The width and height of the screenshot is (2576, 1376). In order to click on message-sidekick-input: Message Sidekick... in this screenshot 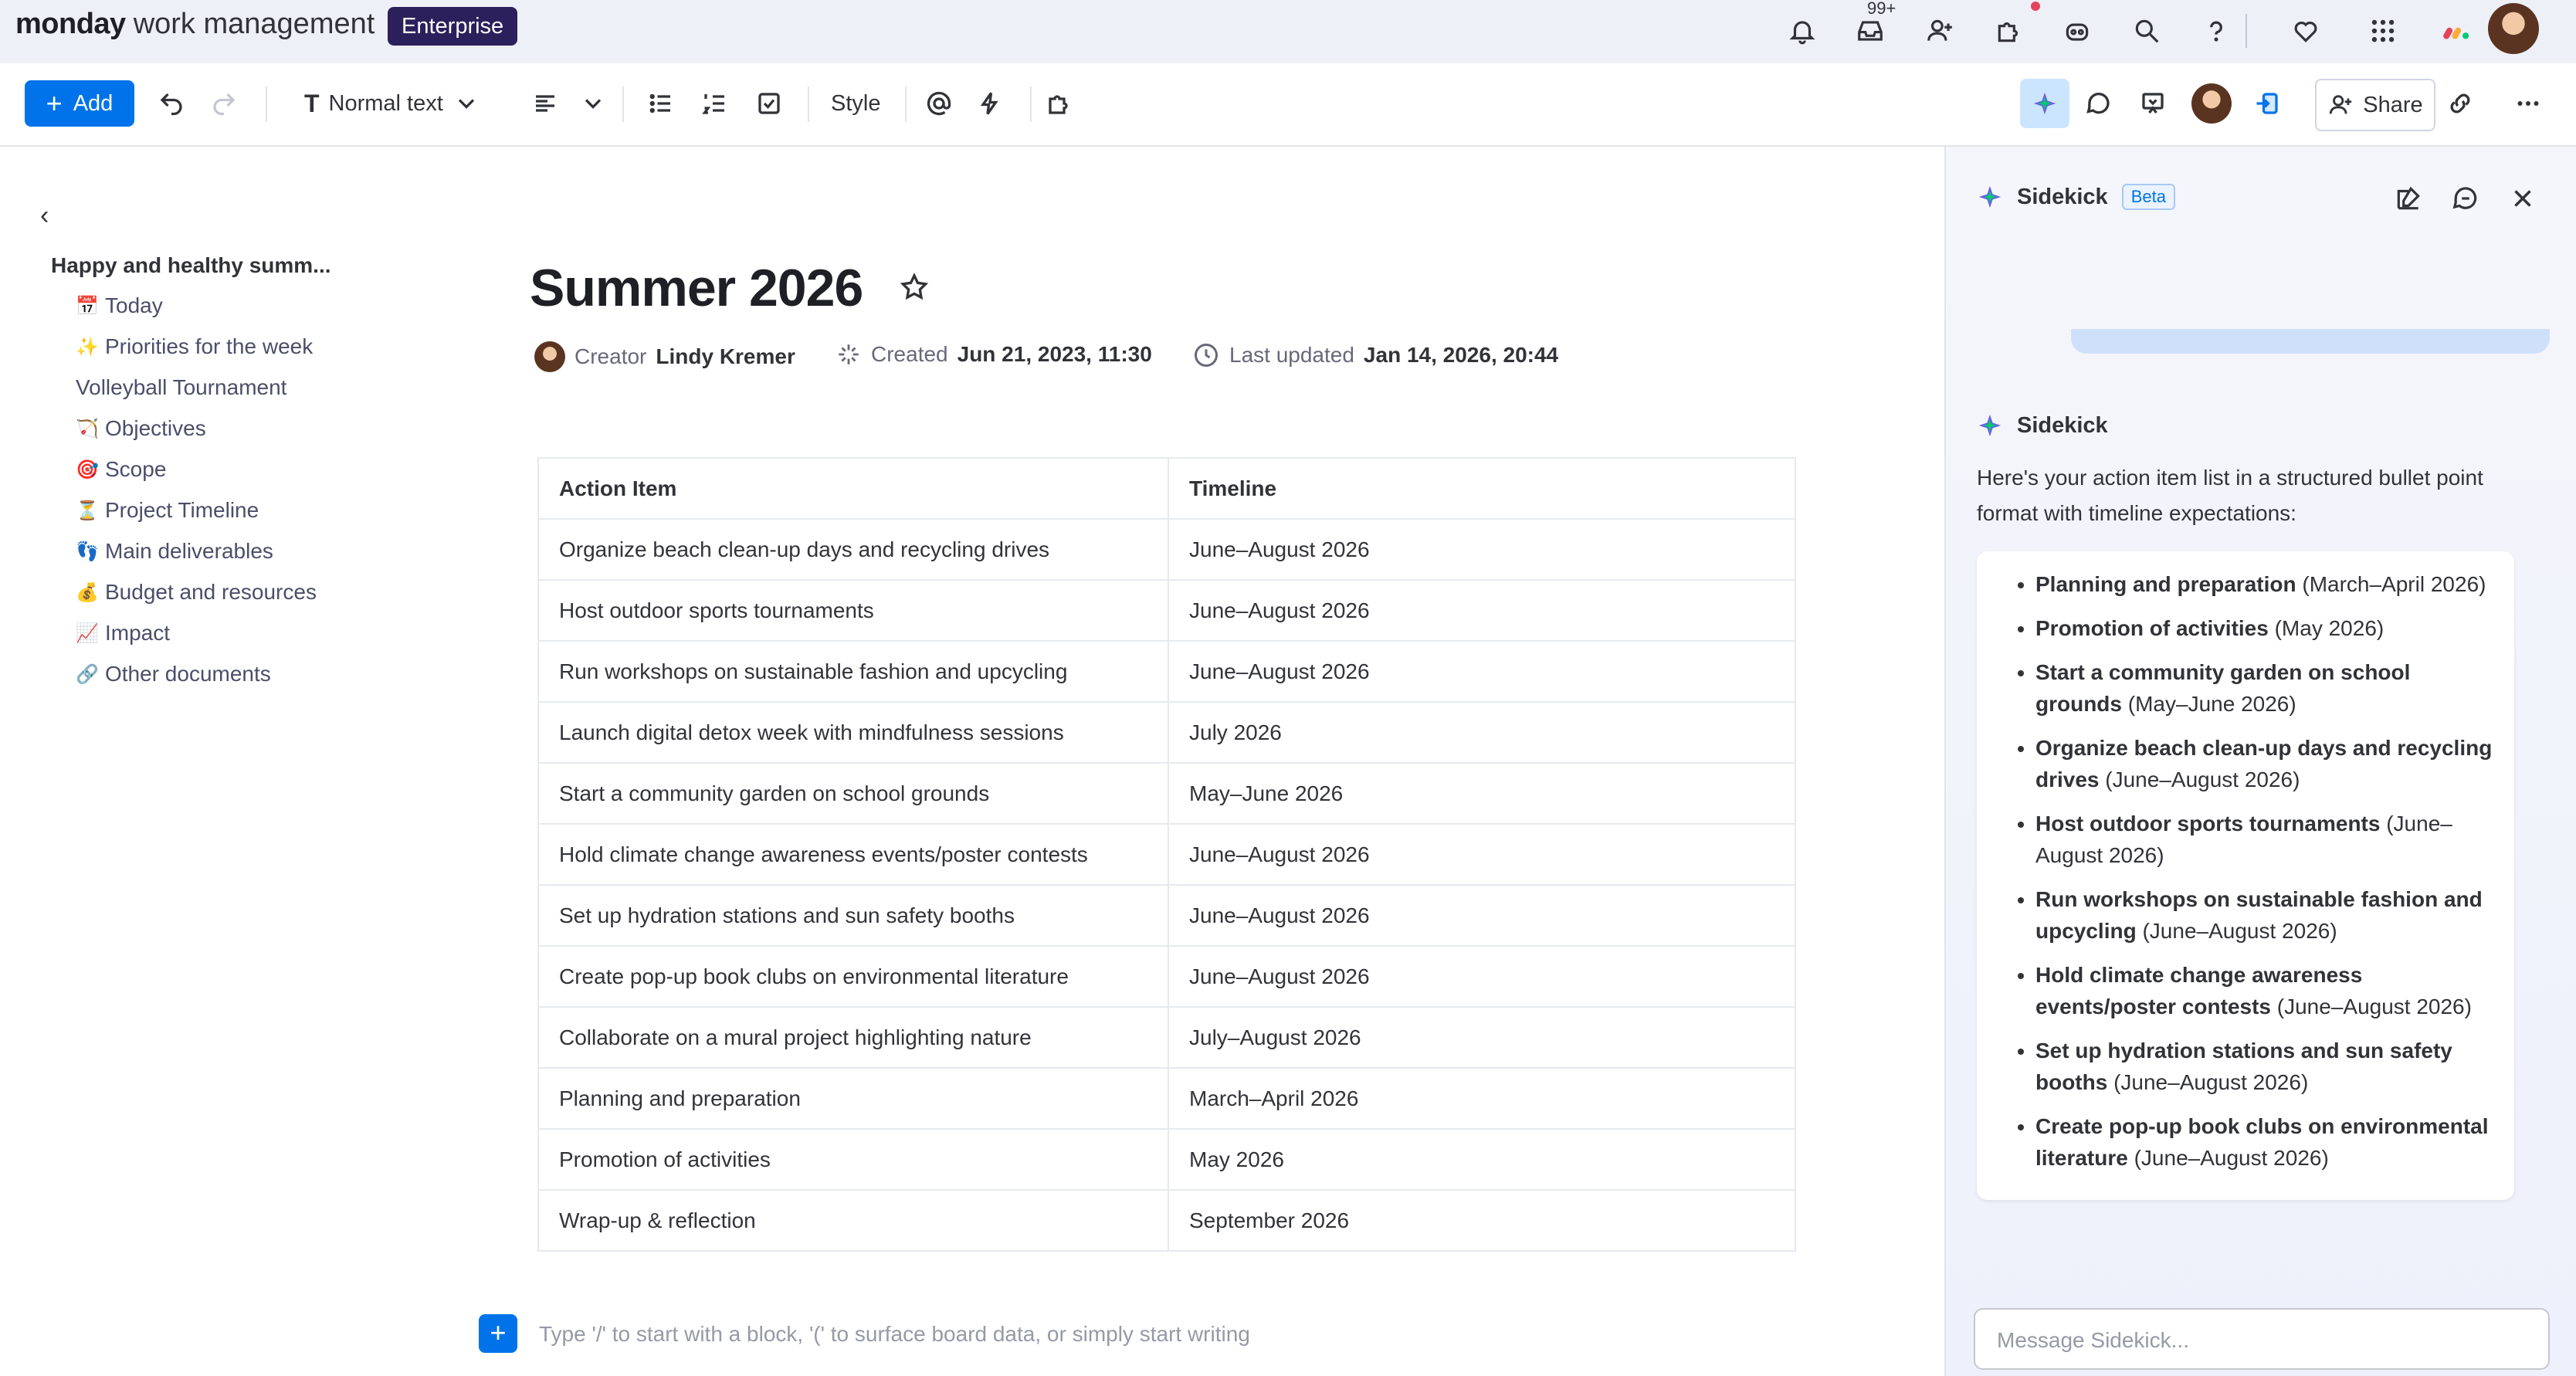, I will do `click(2262, 1339)`.